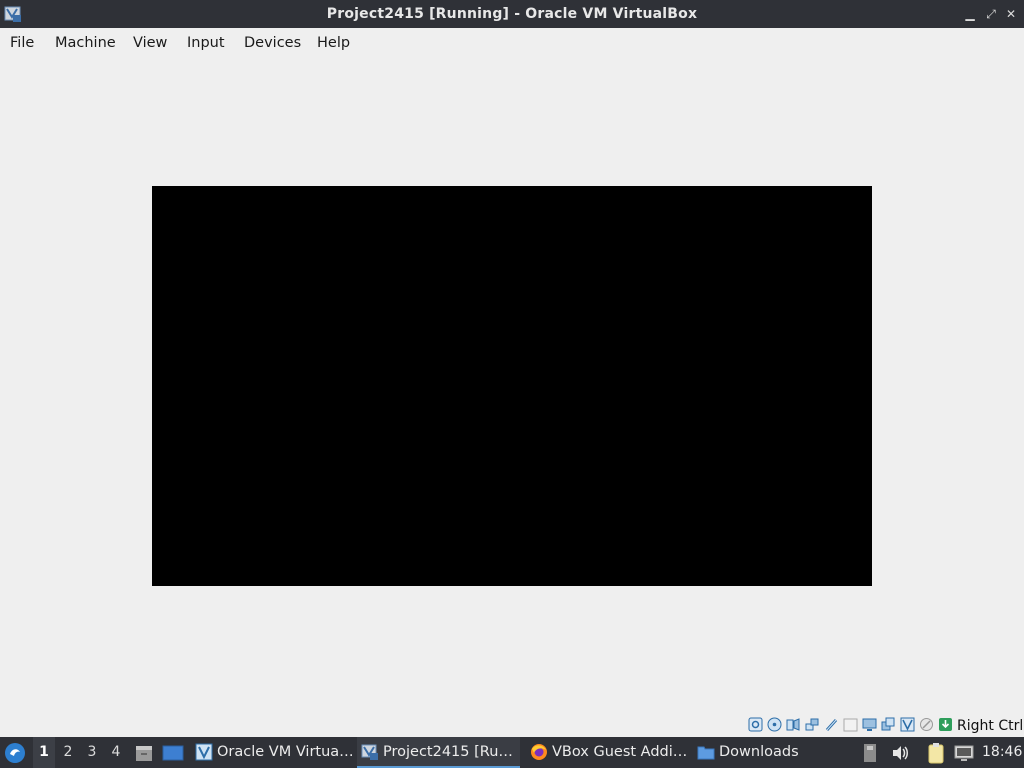  Describe the element at coordinates (369, 752) in the screenshot. I see `virtualbox-vm-icon` at that location.